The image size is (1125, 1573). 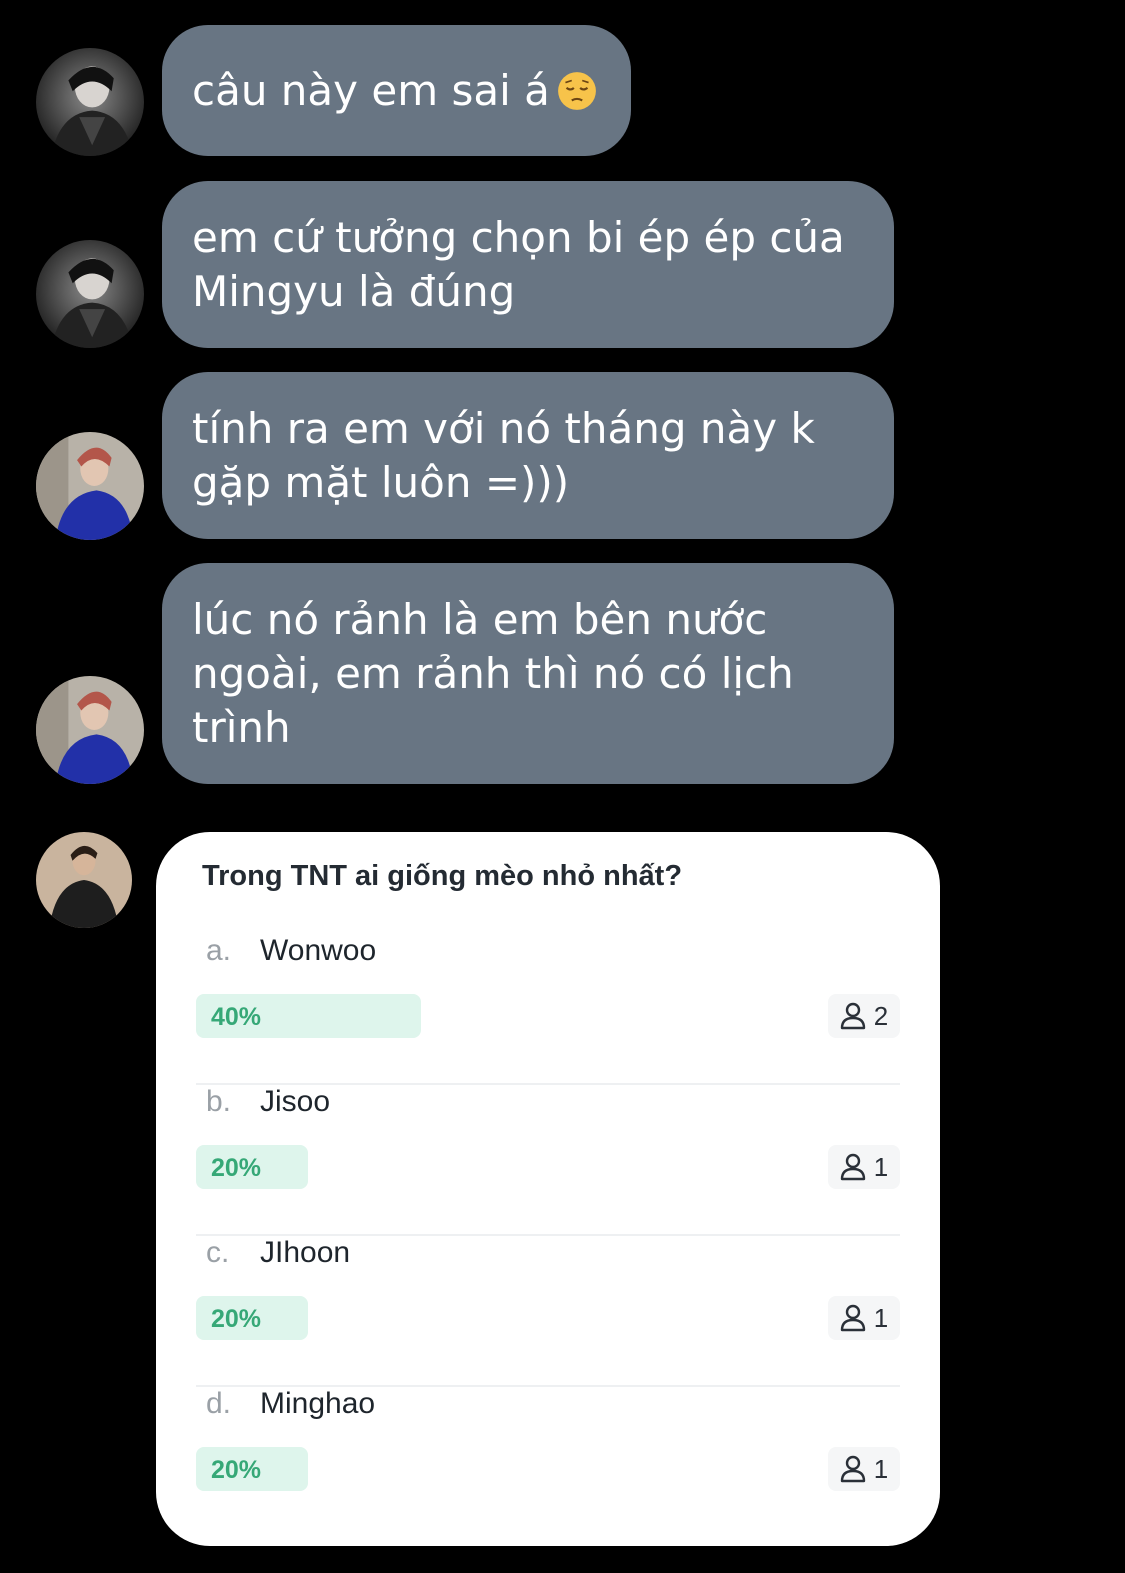 What do you see at coordinates (219, 950) in the screenshot?
I see `option-letter: a.` at bounding box center [219, 950].